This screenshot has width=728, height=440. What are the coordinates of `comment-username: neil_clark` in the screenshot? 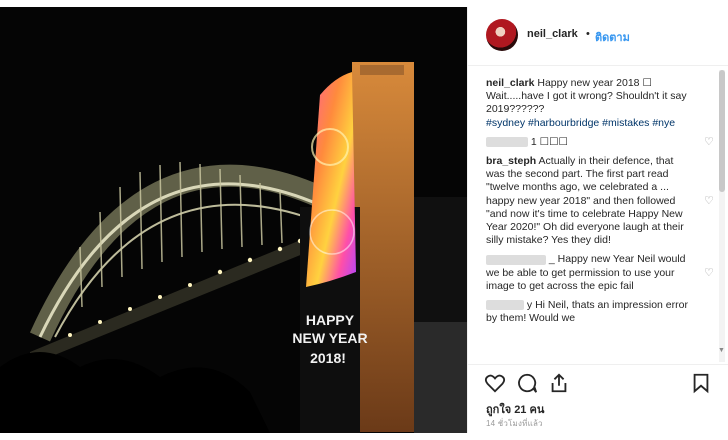 It's located at (510, 83).